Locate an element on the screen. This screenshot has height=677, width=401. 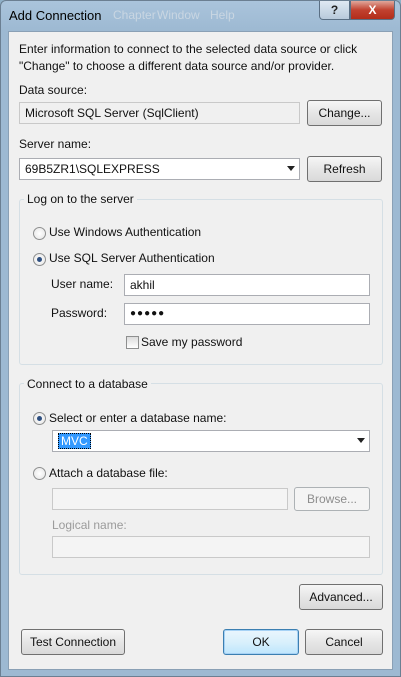
attach-database-radio is located at coordinates (39, 473).